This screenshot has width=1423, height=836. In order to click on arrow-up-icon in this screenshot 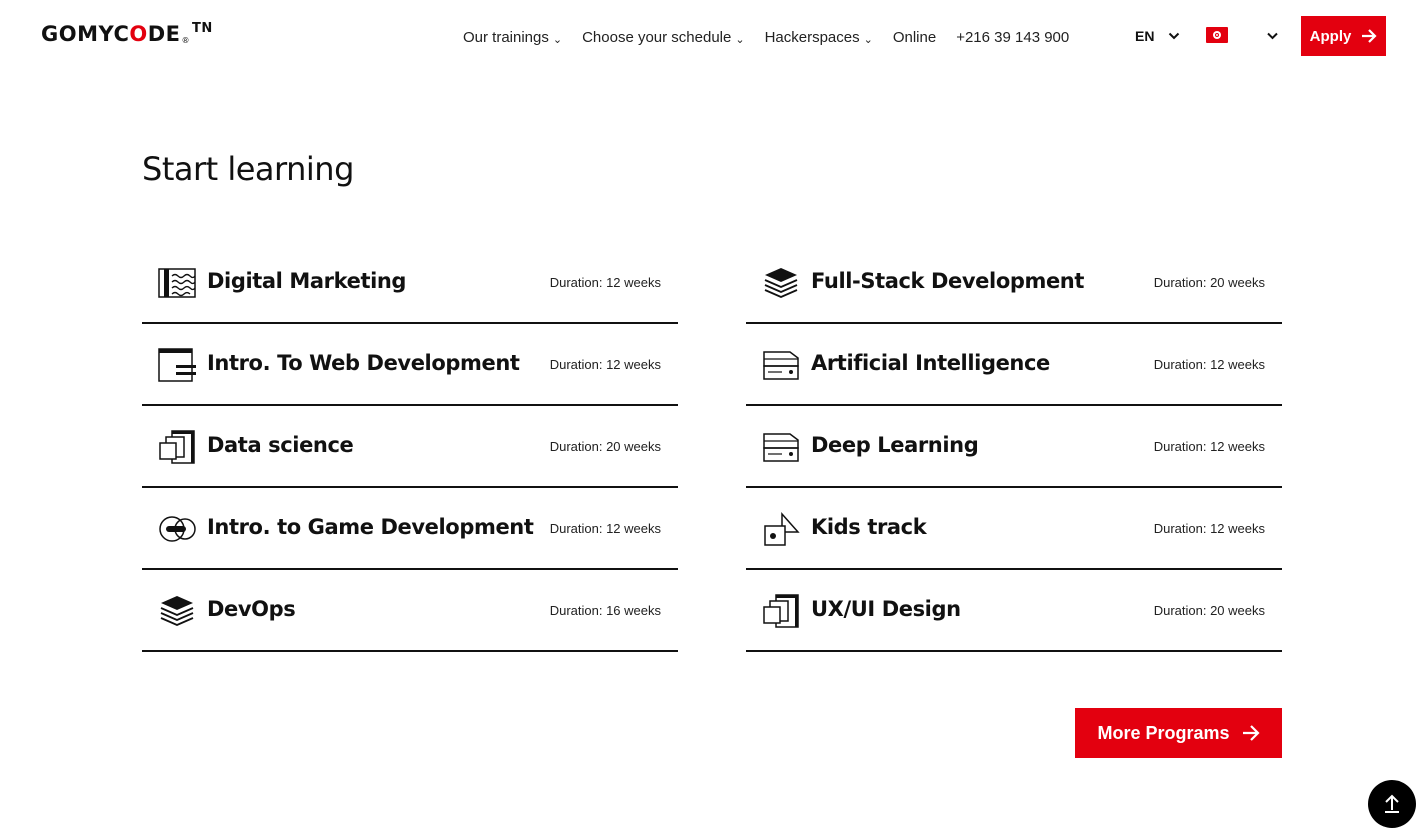, I will do `click(1392, 803)`.